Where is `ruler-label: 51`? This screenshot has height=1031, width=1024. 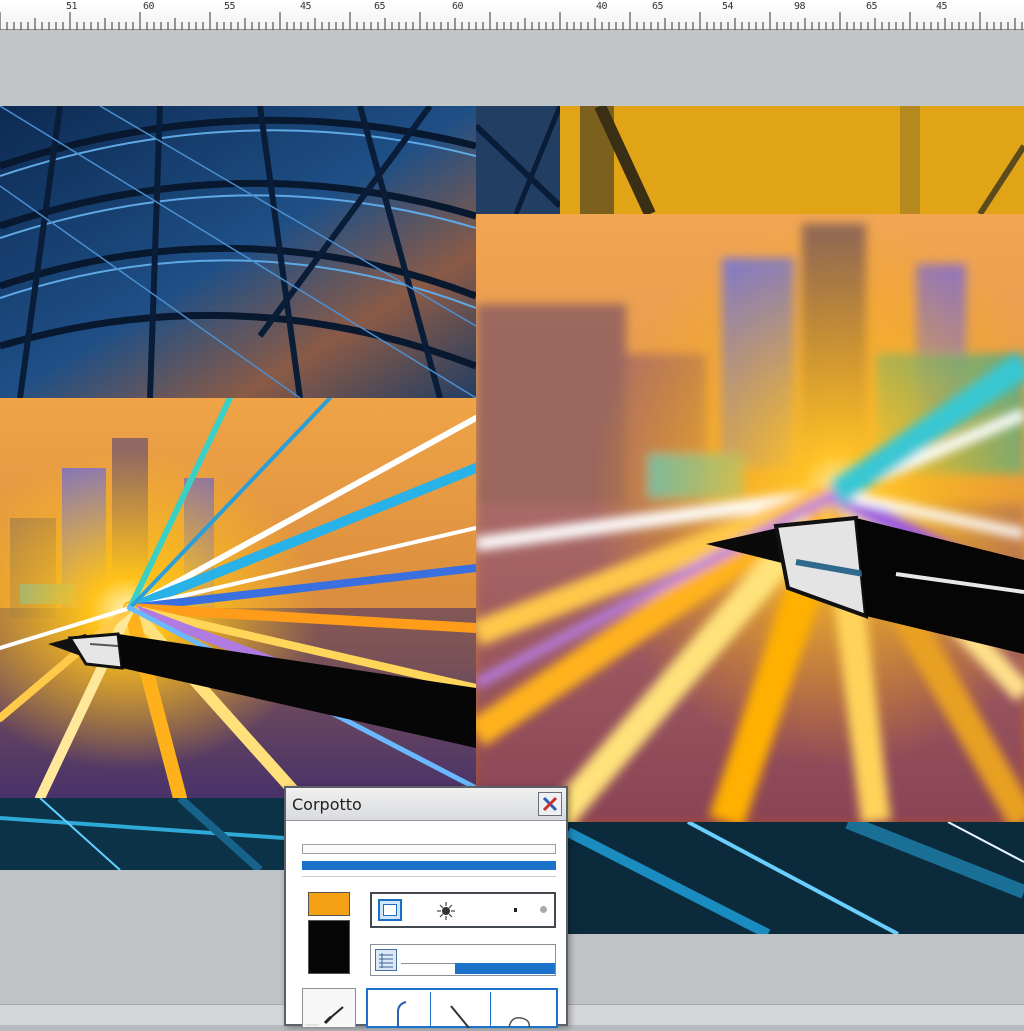
ruler-label: 51 is located at coordinates (72, 6).